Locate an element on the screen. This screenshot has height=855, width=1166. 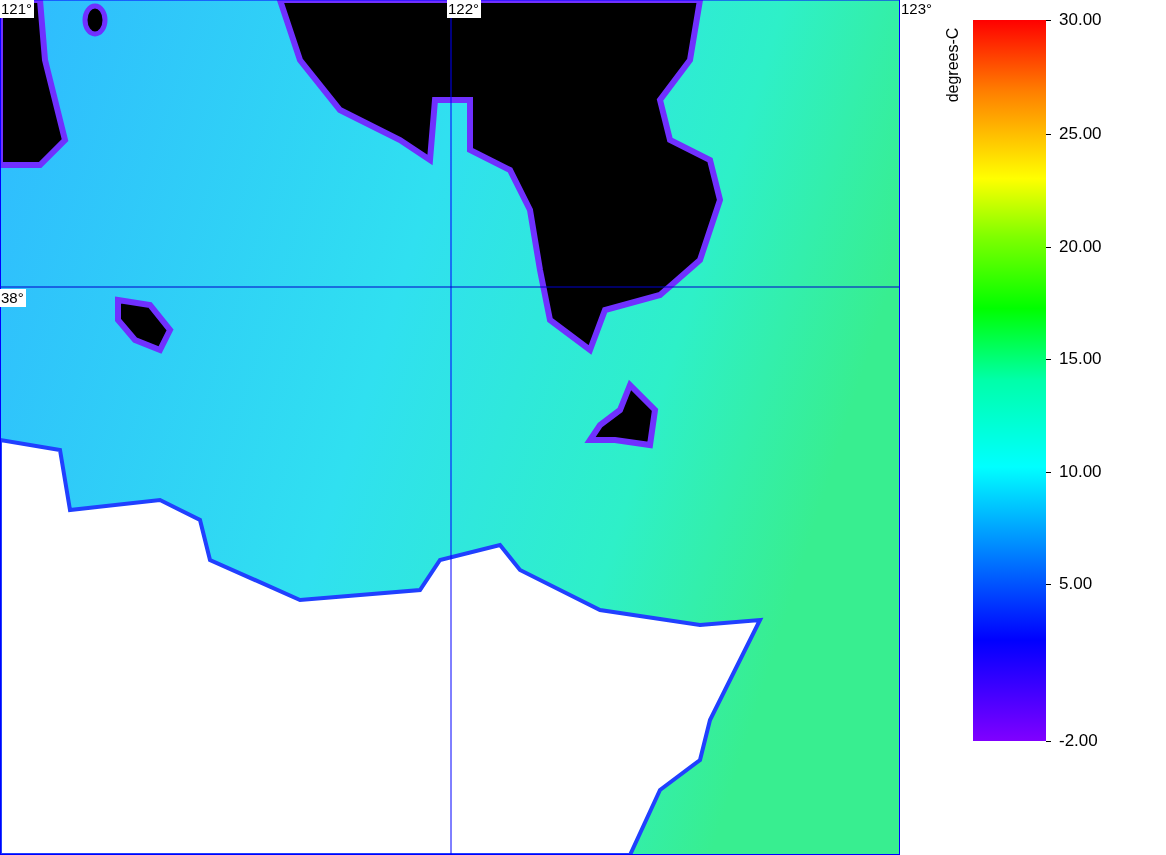
colorbar-tick-label: 10.00 is located at coordinates (1080, 472).